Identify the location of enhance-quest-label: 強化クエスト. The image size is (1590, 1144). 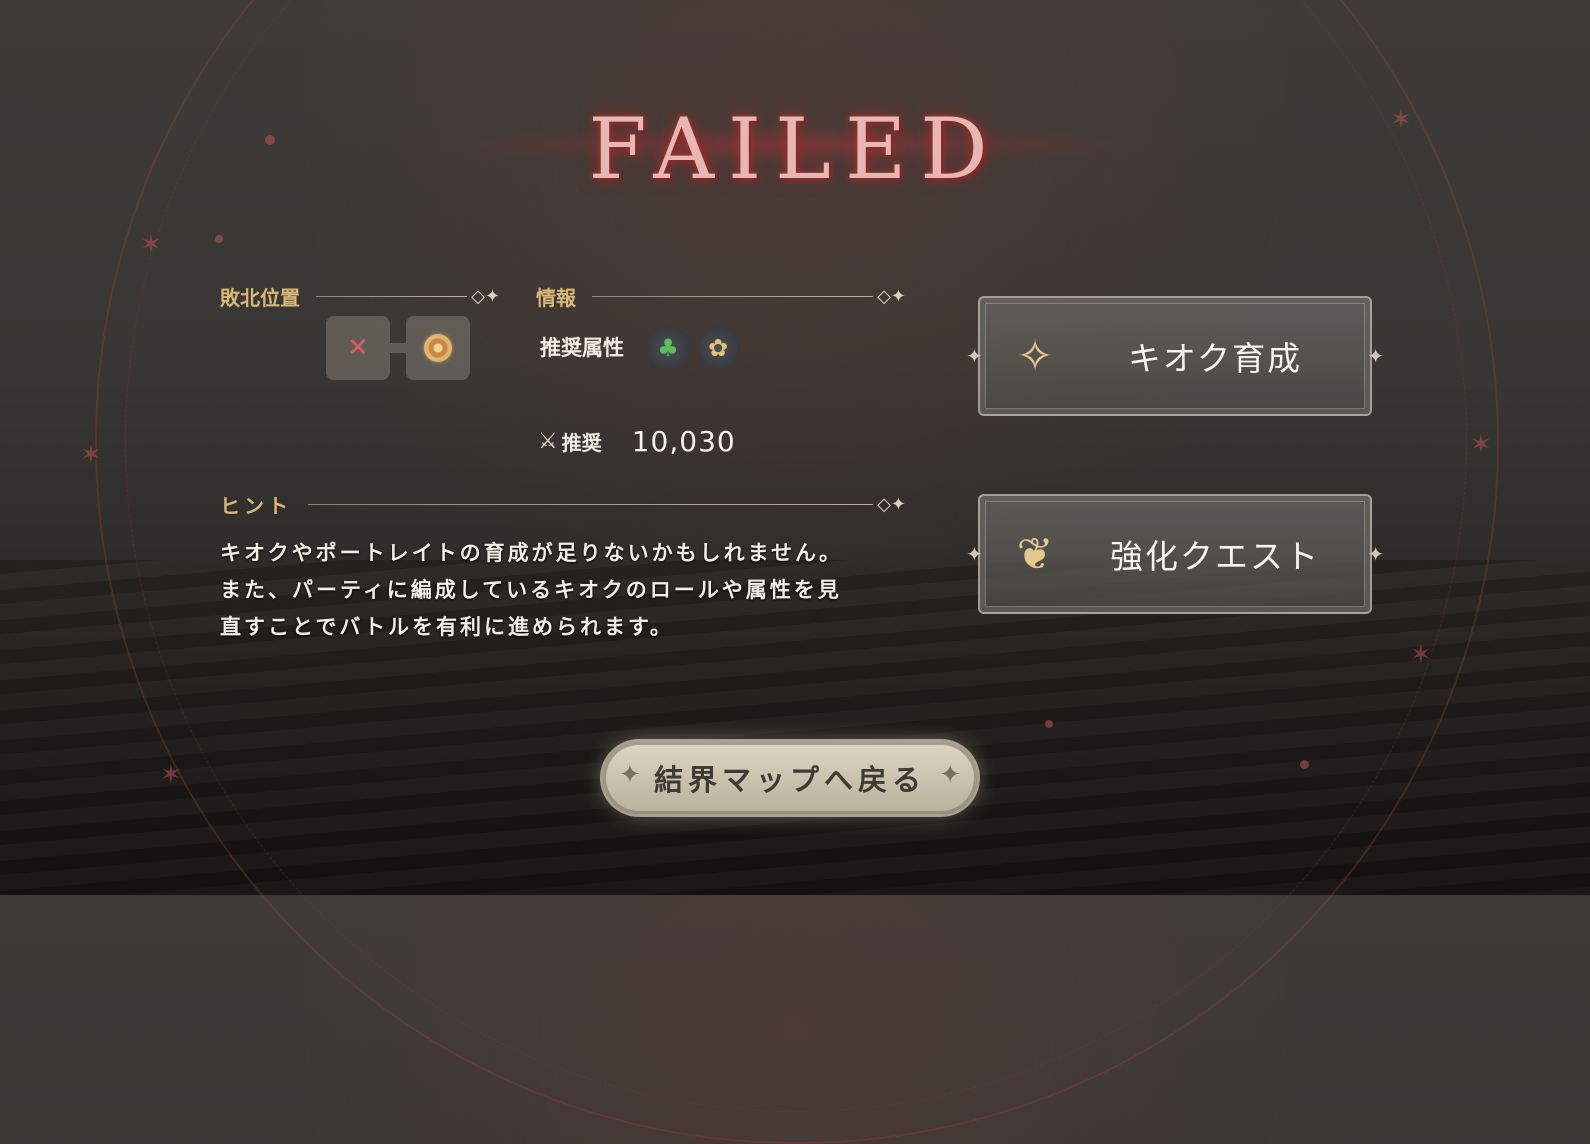
(1215, 556).